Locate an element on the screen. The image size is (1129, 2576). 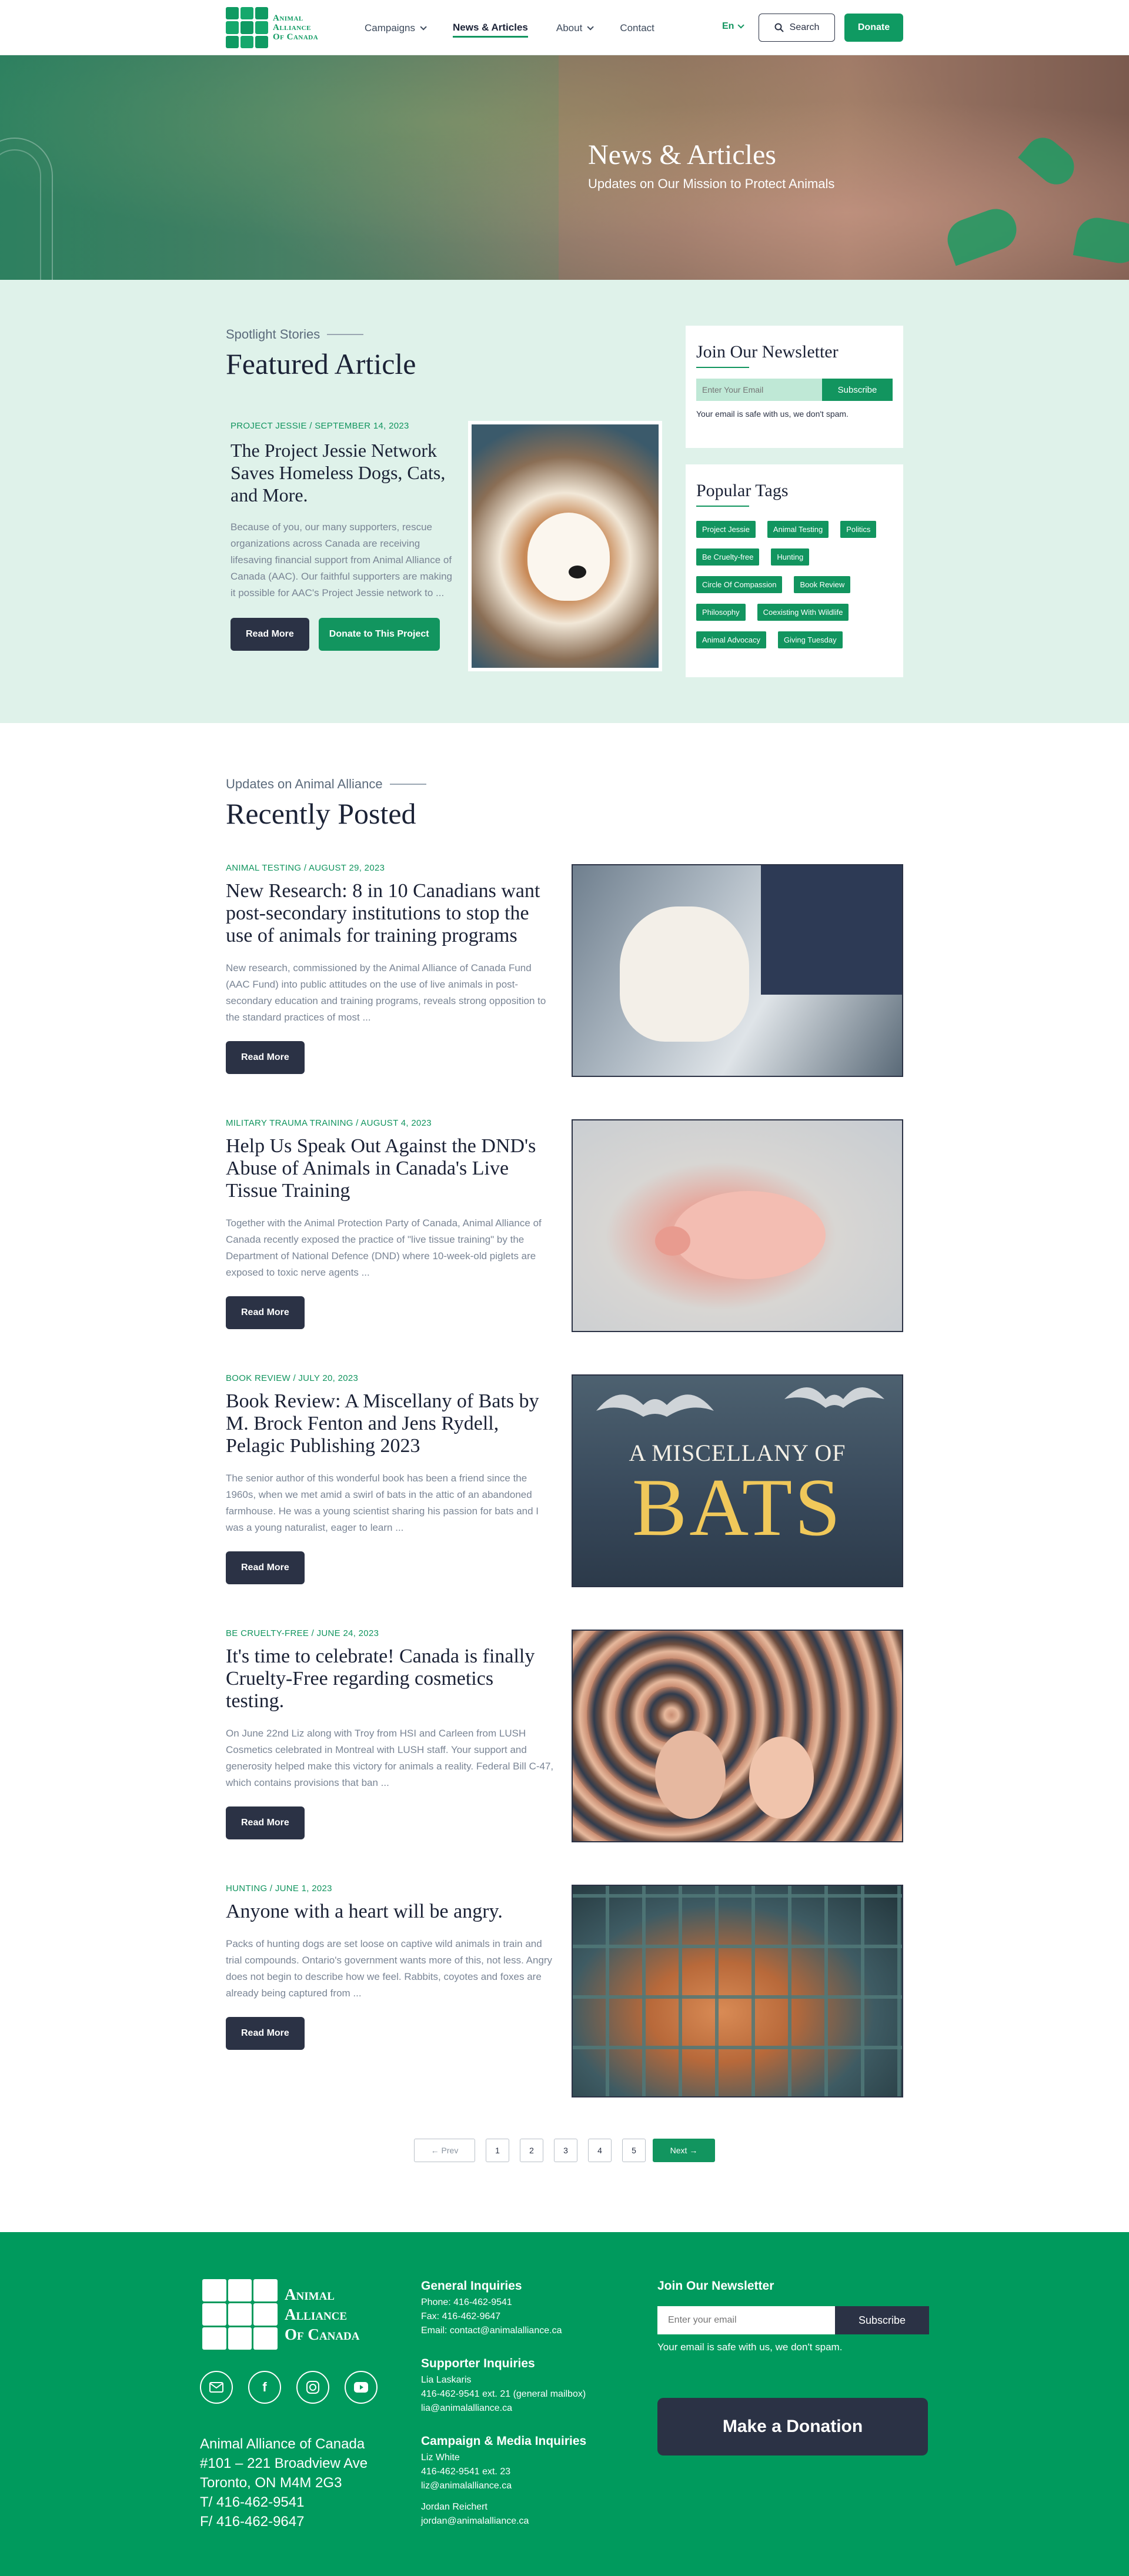
post-image-celebration-crowd is located at coordinates (737, 1736).